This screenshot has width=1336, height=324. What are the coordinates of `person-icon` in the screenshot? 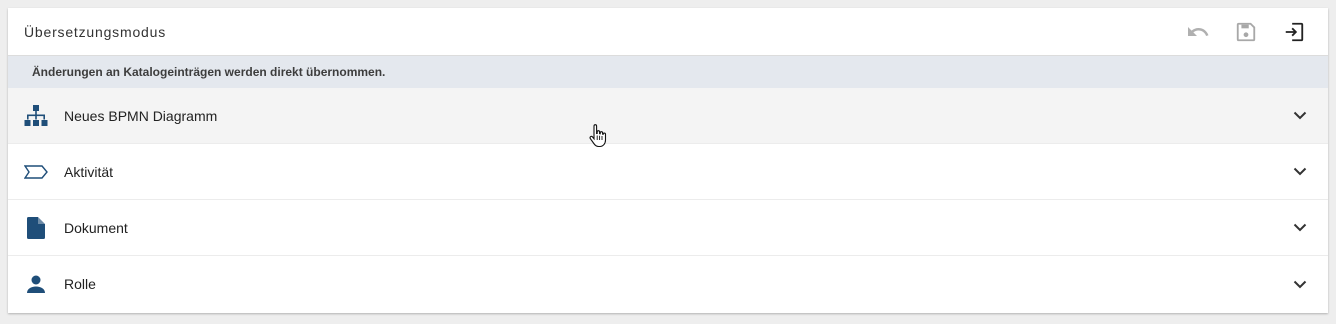 It's located at (36, 284).